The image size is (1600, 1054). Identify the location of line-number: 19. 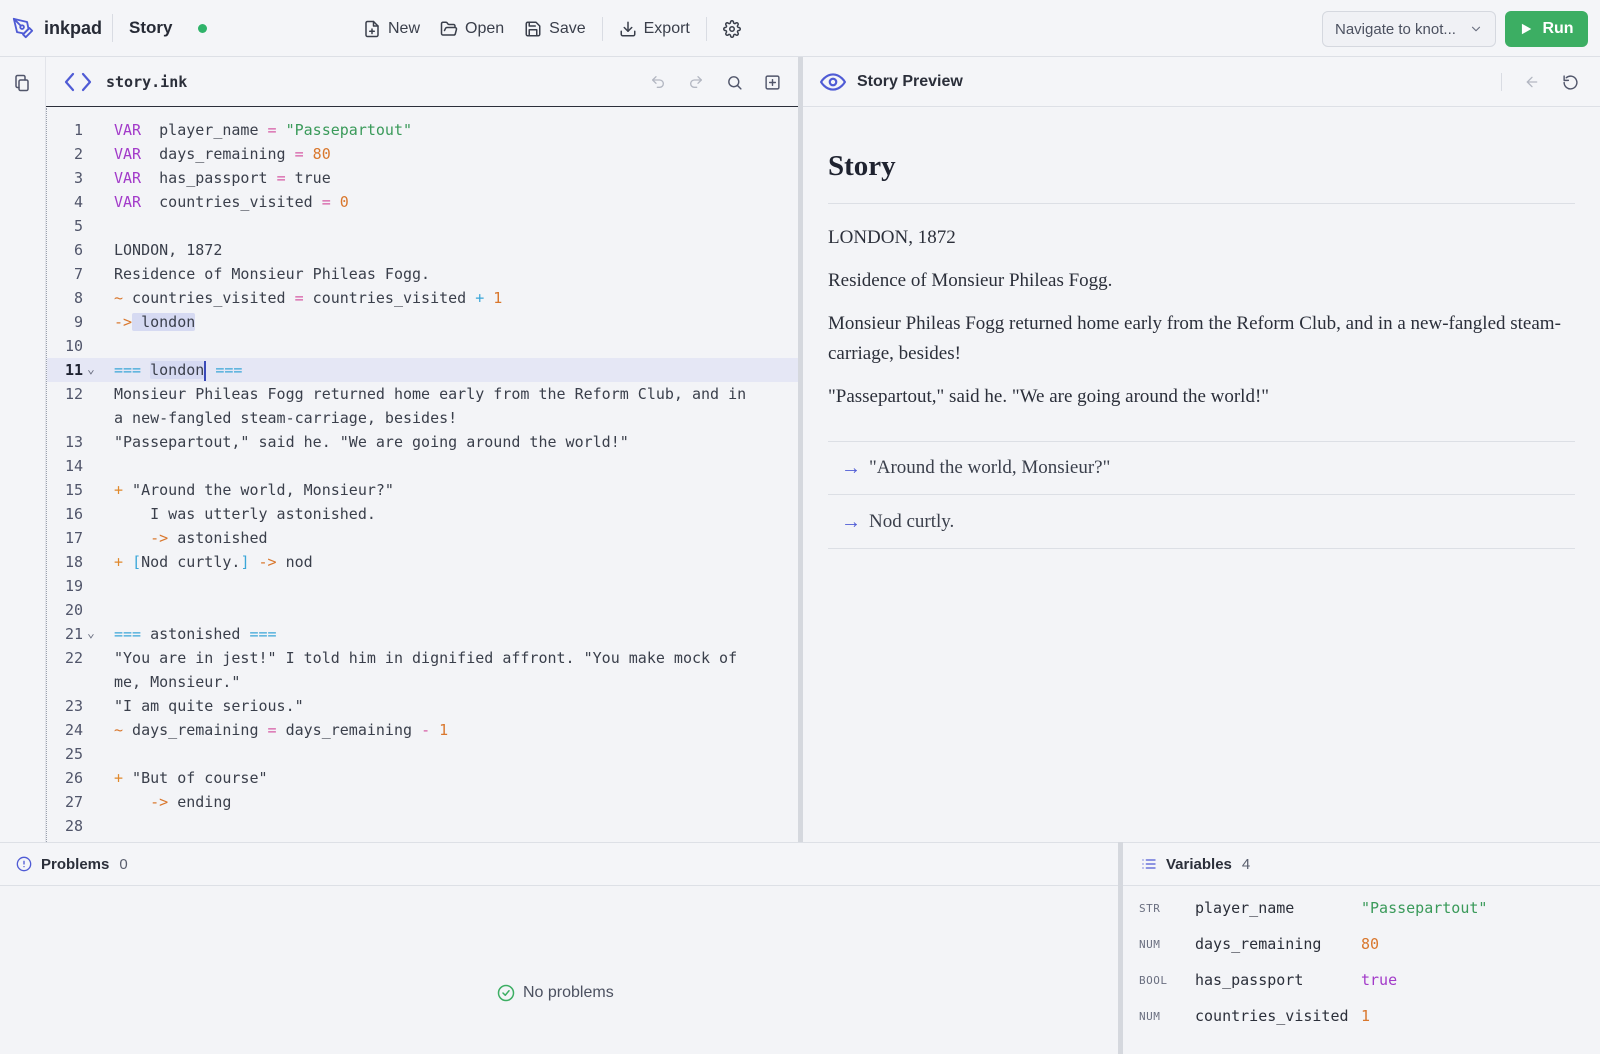
(73, 586).